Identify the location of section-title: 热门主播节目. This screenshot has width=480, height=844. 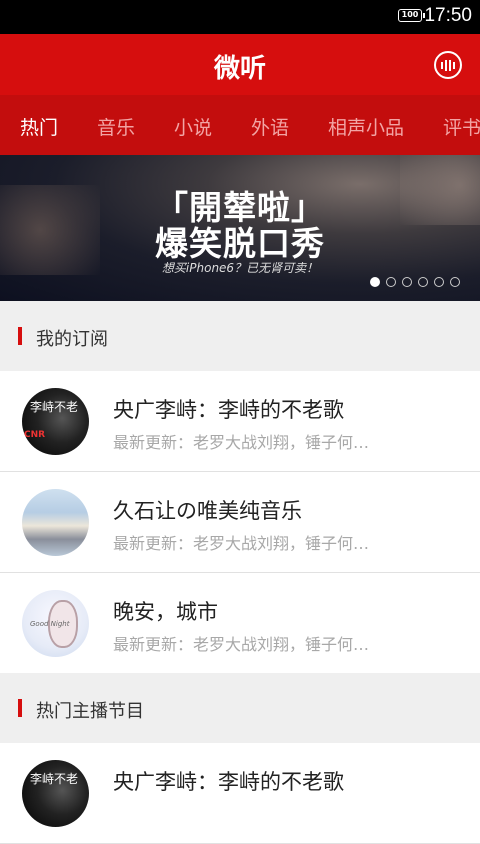
(90, 711).